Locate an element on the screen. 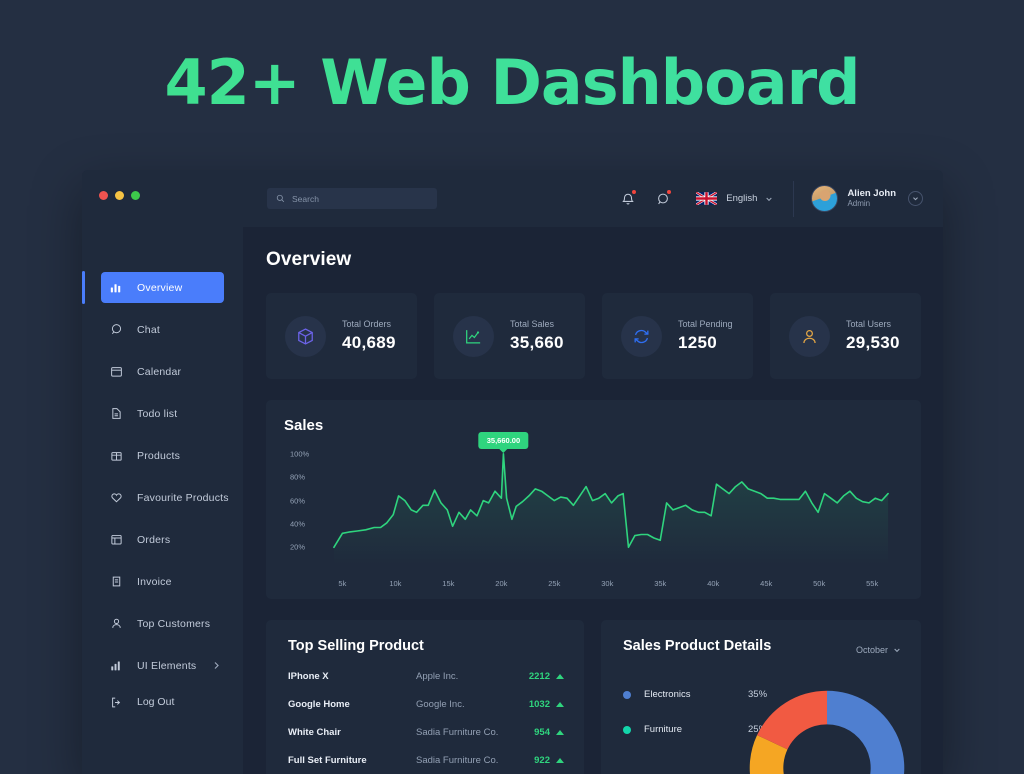 Image resolution: width=1024 pixels, height=774 pixels. stat-label: Total Users is located at coordinates (869, 324).